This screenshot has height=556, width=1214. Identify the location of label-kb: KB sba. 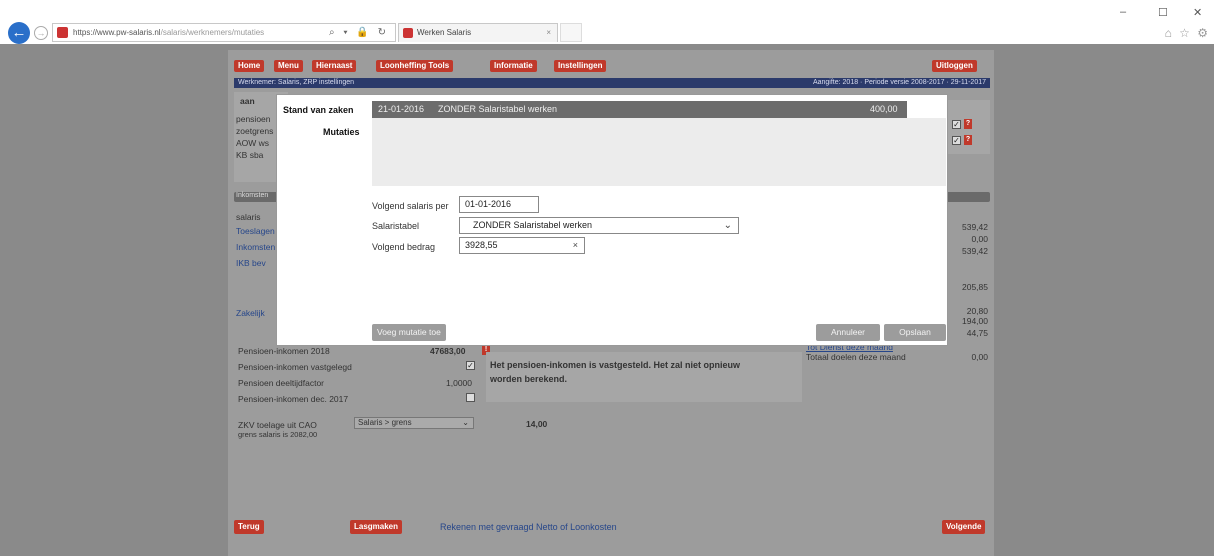
(250, 155).